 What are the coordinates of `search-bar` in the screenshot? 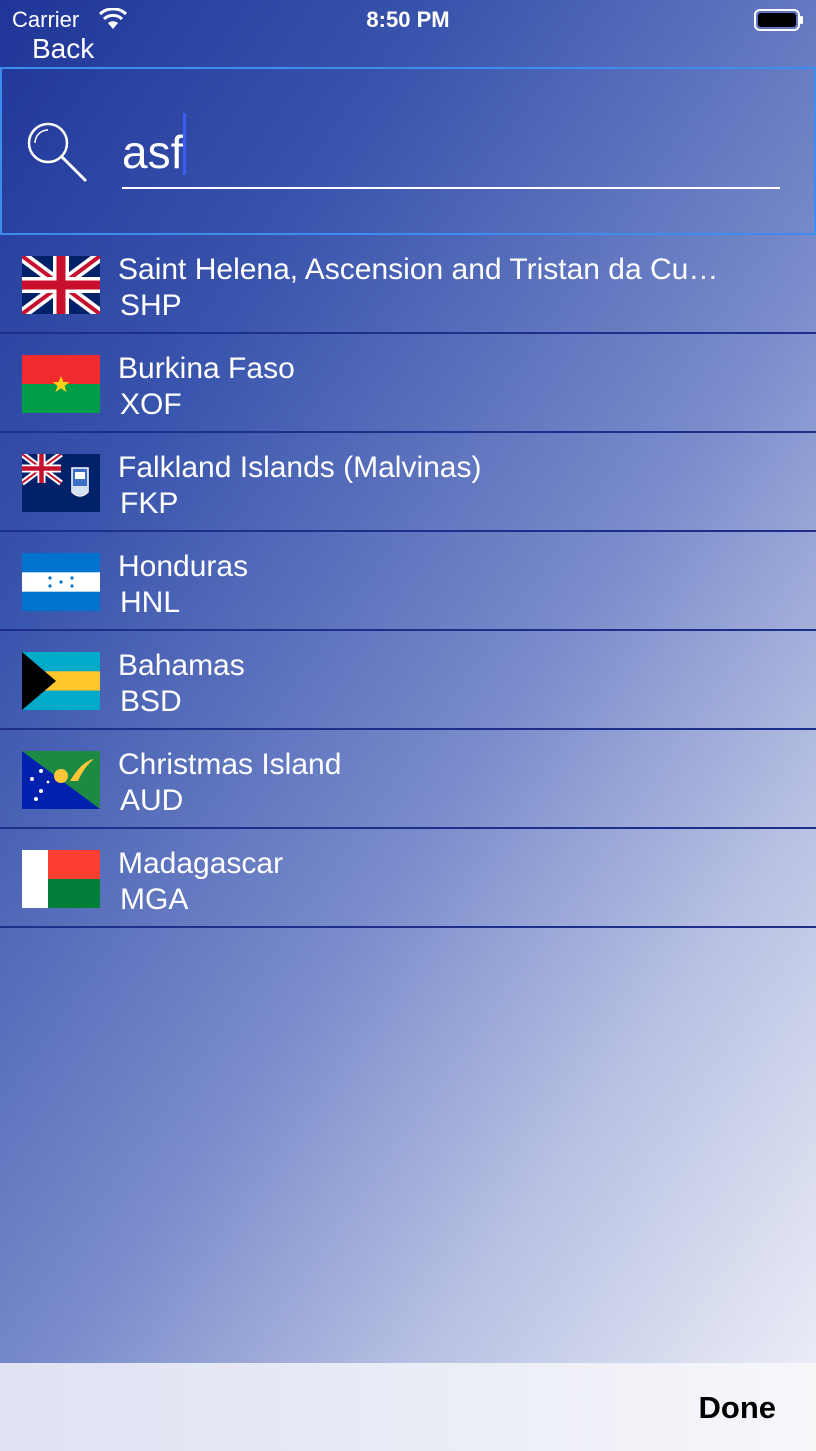 It's located at (408, 151).